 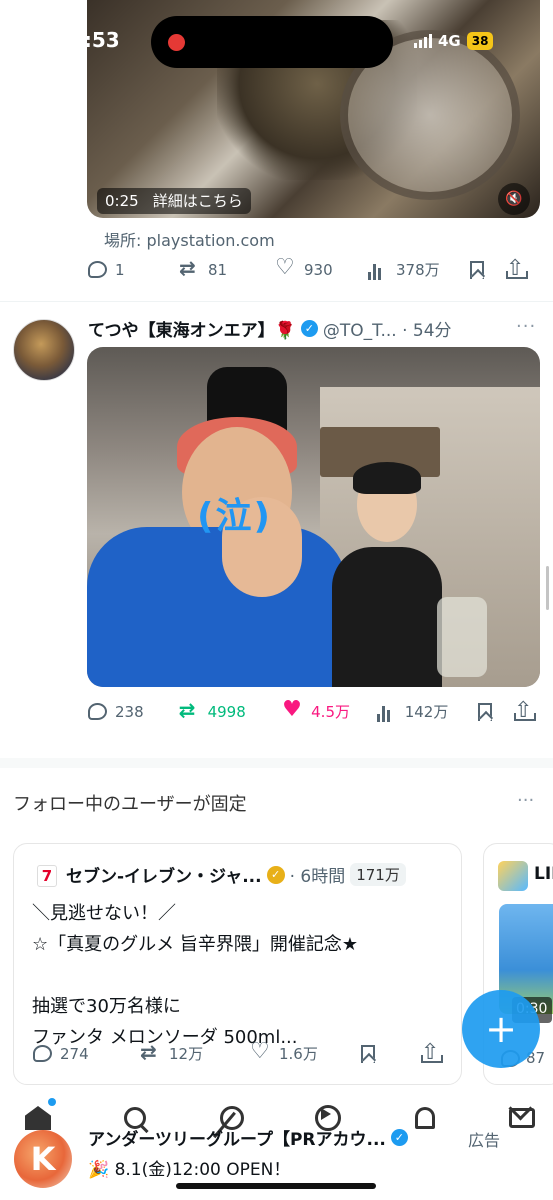 What do you see at coordinates (387, 478) in the screenshot?
I see `photo-hair` at bounding box center [387, 478].